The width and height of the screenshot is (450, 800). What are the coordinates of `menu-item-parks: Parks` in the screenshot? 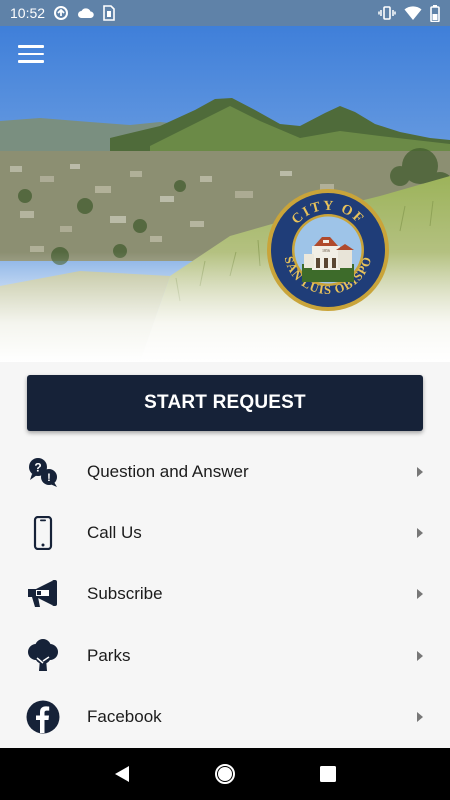 It's located at (225, 655).